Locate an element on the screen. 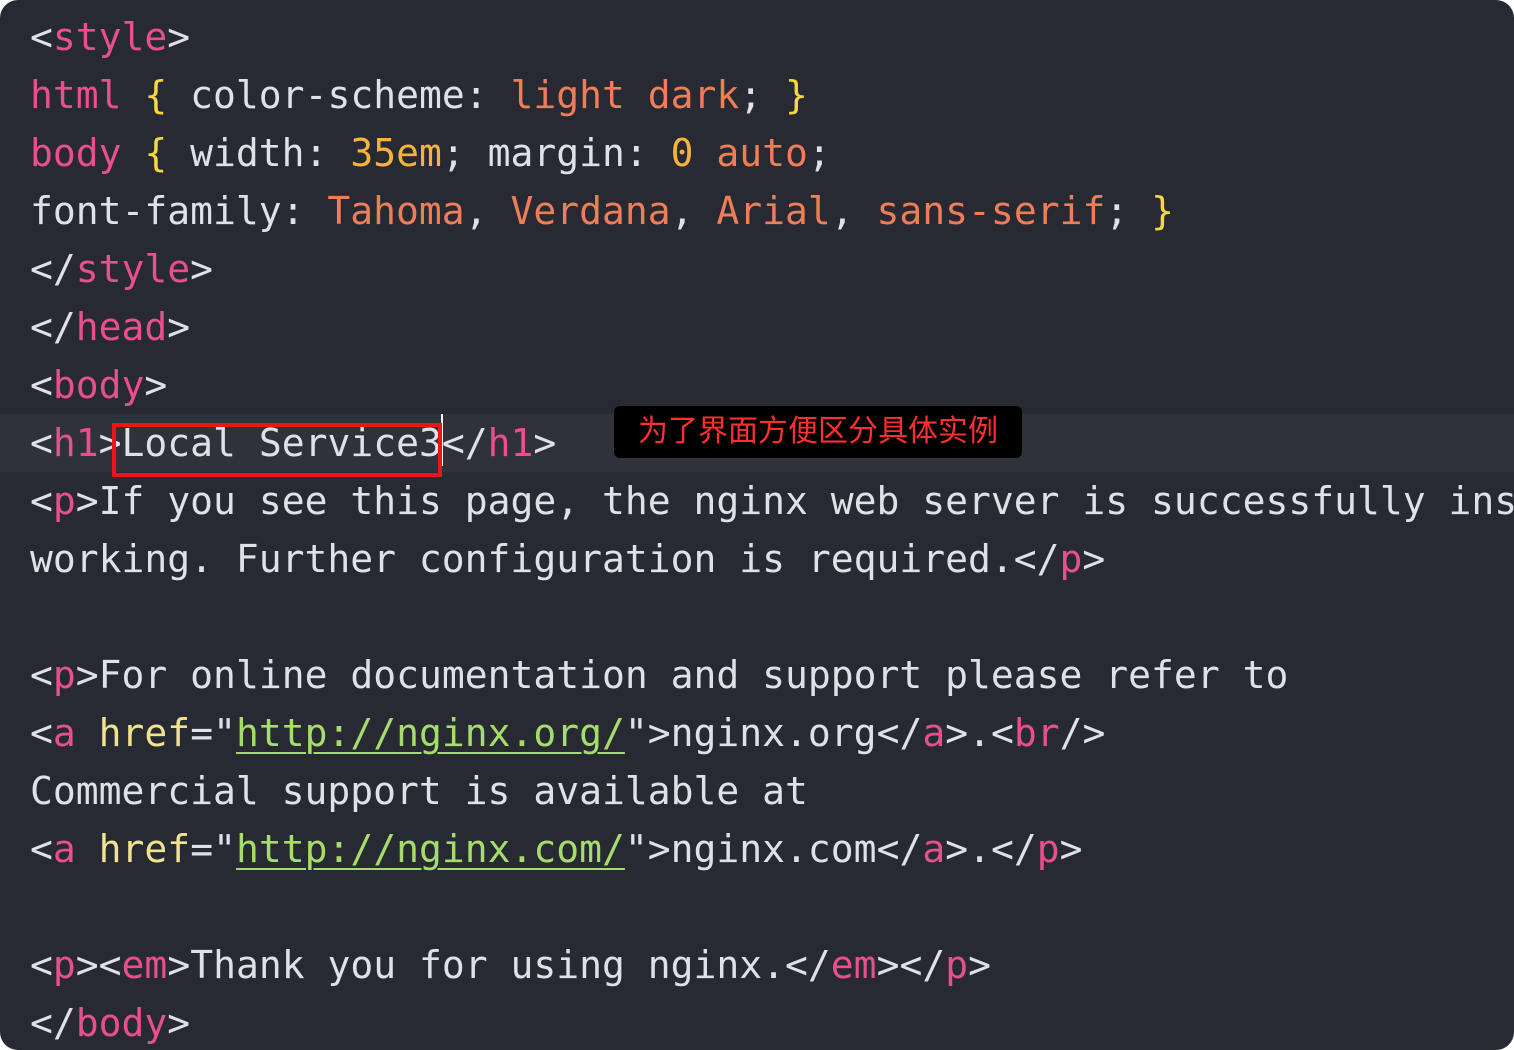 The height and width of the screenshot is (1050, 1514). code-token-punct: , is located at coordinates (487, 211).